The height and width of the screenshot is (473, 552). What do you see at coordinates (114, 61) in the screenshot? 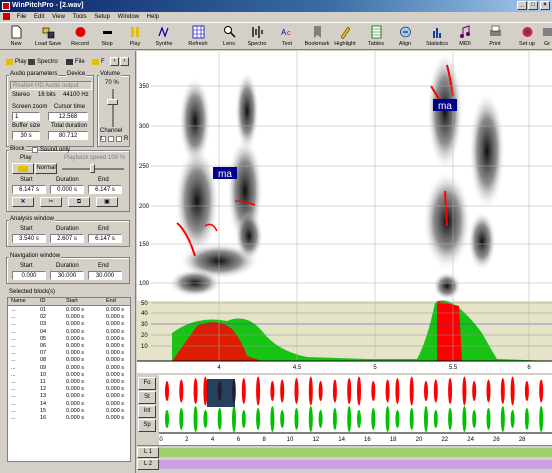
I see `tab-scroll-left: ‹` at bounding box center [114, 61].